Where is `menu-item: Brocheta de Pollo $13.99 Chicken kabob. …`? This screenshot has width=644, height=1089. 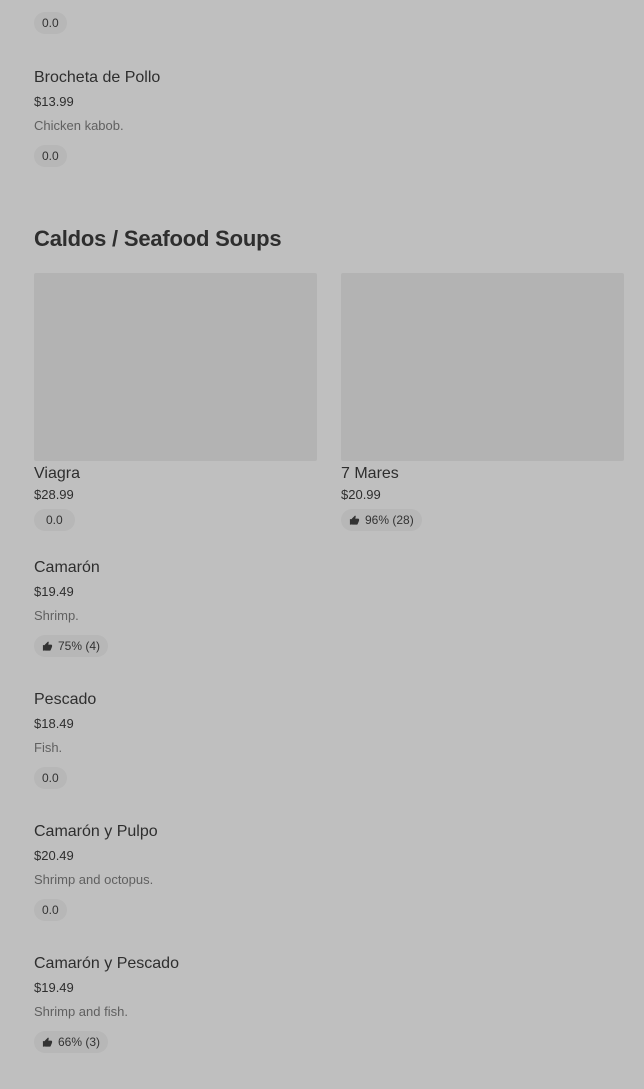 menu-item: Brocheta de Pollo $13.99 Chicken kabob. … is located at coordinates (329, 117).